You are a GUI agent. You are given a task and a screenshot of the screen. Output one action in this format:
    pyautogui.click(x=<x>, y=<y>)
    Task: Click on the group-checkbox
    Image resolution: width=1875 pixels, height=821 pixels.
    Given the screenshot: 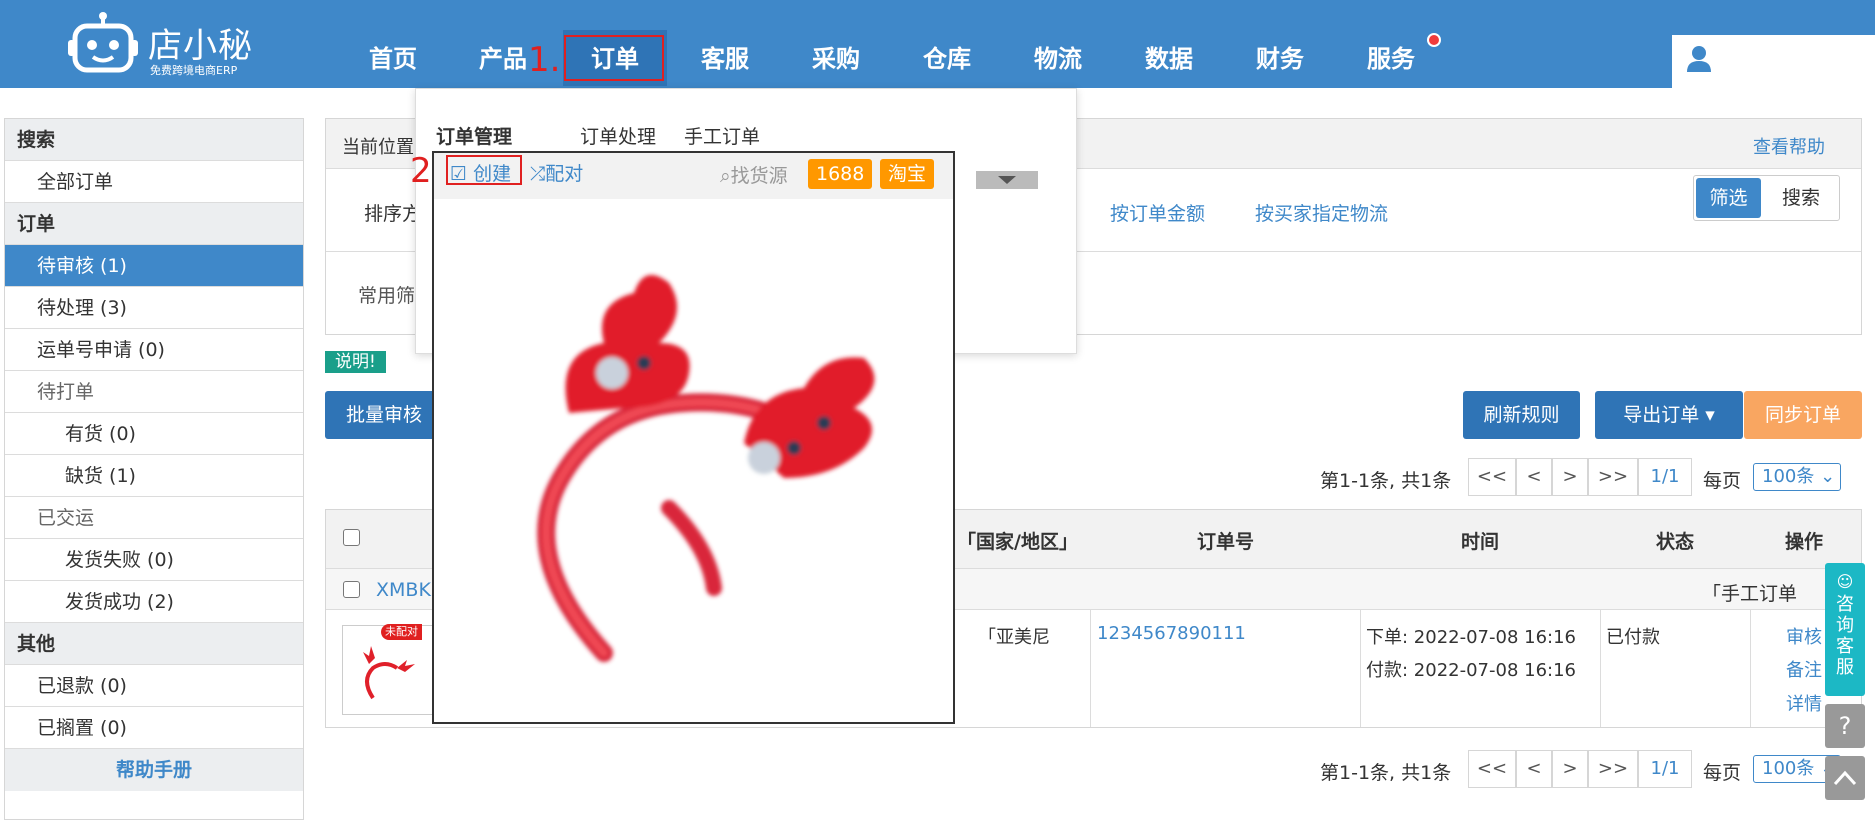 What is the action you would take?
    pyautogui.click(x=351, y=589)
    